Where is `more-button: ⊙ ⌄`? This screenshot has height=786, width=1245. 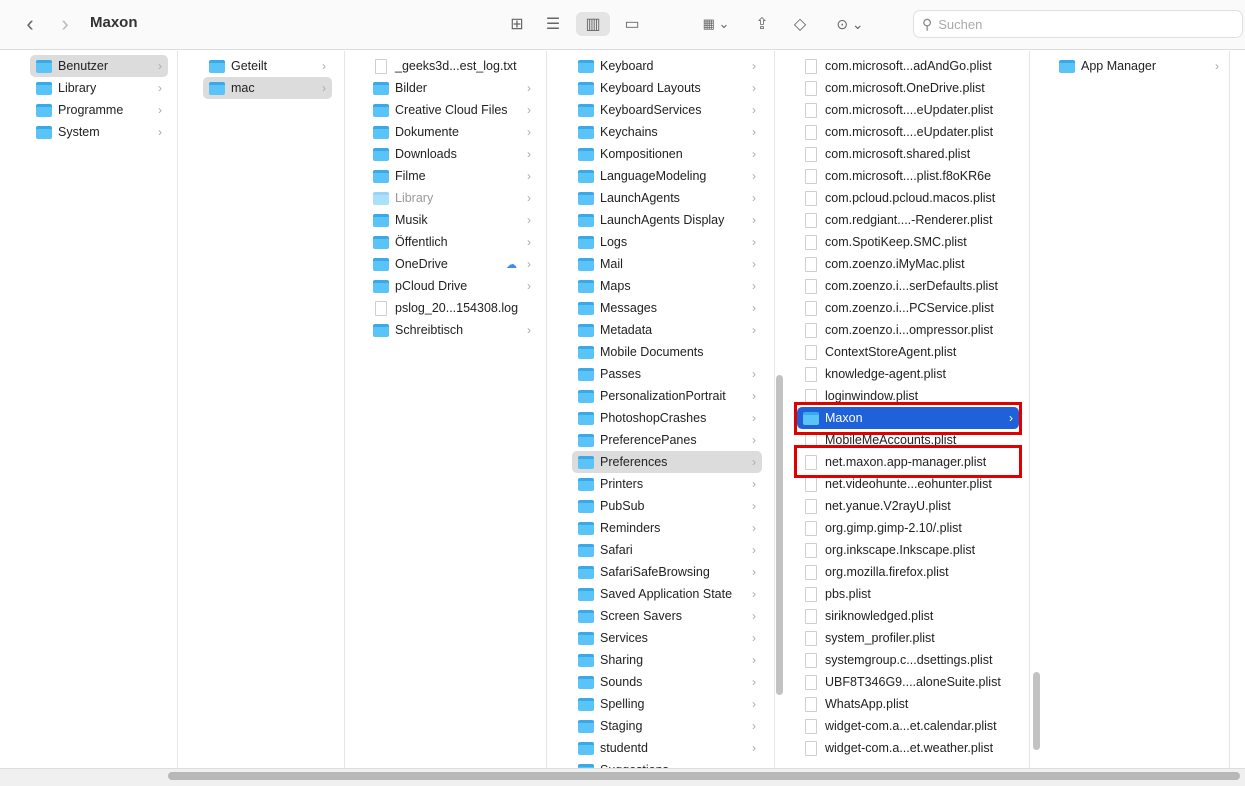 more-button: ⊙ ⌄ is located at coordinates (850, 24).